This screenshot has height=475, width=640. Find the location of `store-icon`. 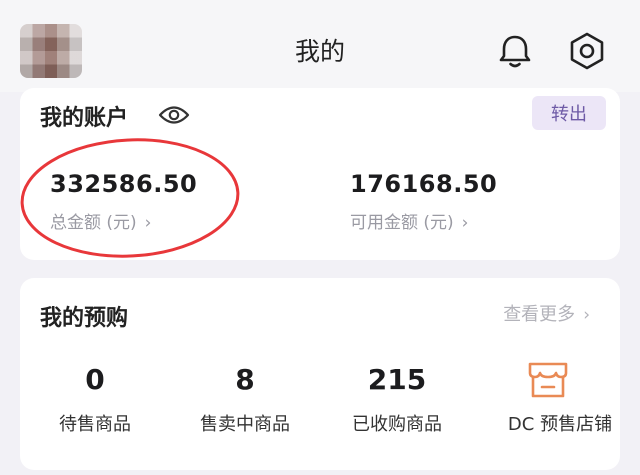

store-icon is located at coordinates (548, 379).